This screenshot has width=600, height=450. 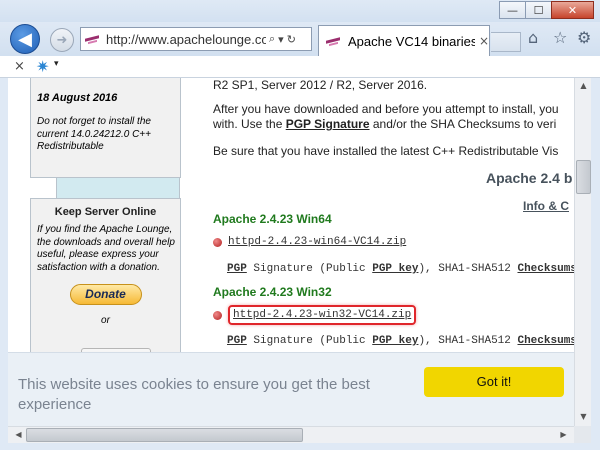 What do you see at coordinates (272, 219) in the screenshot?
I see `win64-section-title: Apache 2.4.23 Win64` at bounding box center [272, 219].